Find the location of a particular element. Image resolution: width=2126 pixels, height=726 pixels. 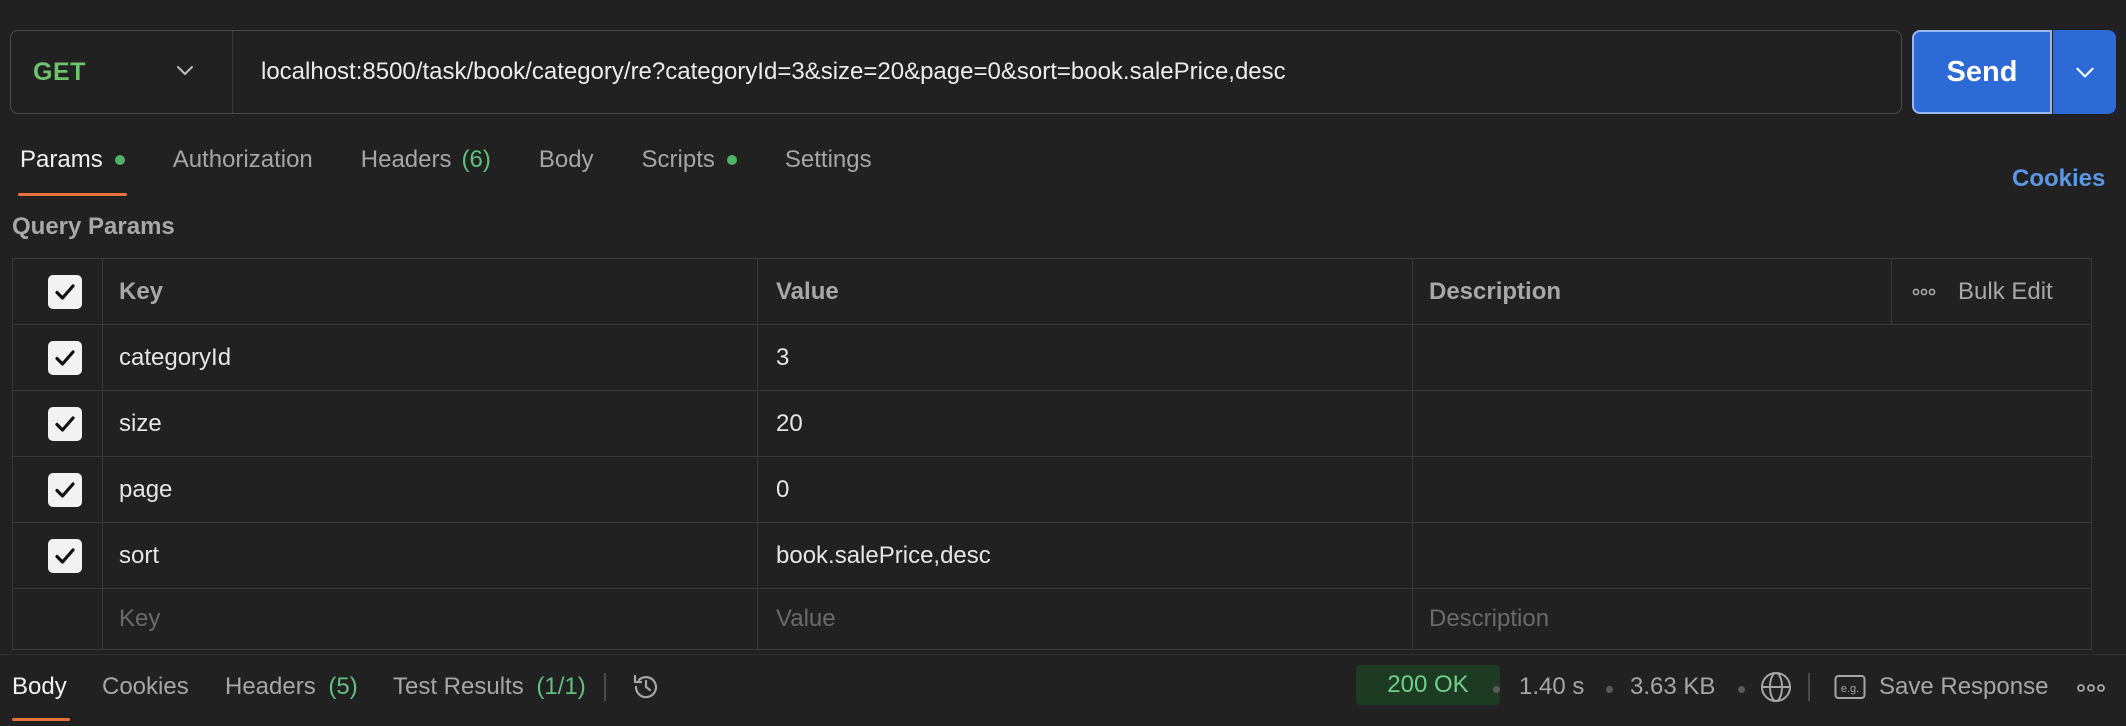

send-label: Send is located at coordinates (1982, 71).